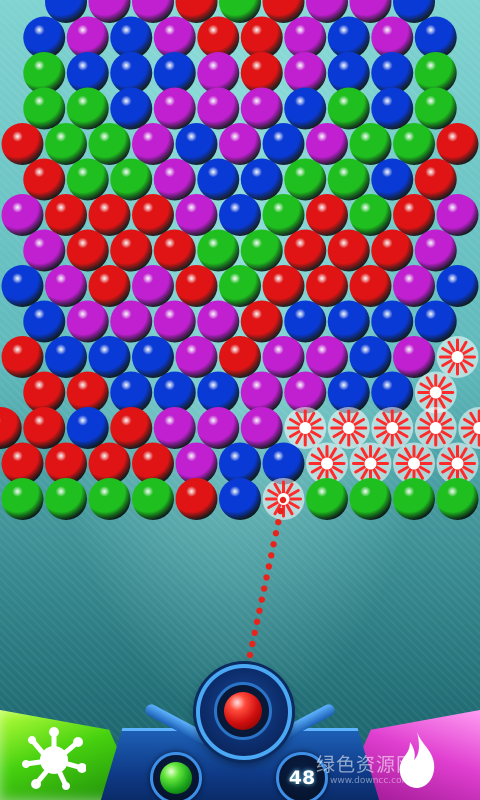 Image resolution: width=480 pixels, height=800 pixels. What do you see at coordinates (370, 781) in the screenshot?
I see `watermark-url: www.downcc.com` at bounding box center [370, 781].